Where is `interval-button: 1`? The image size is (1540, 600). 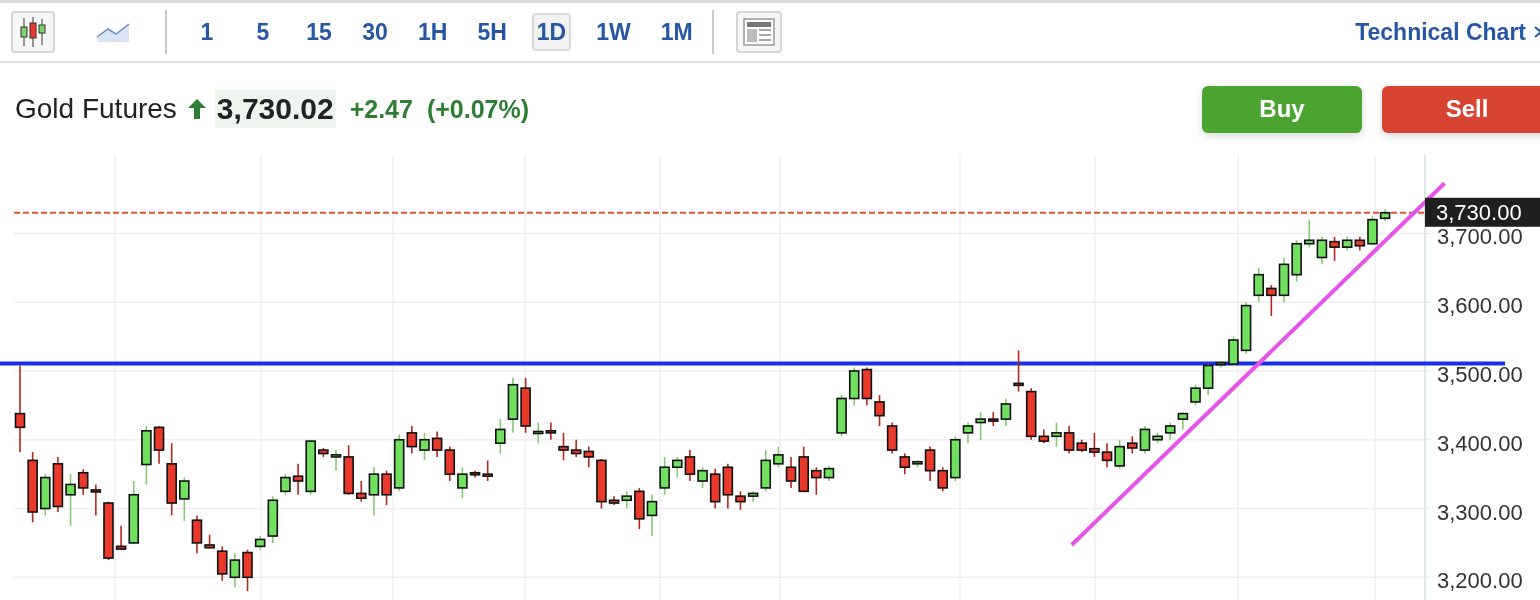
interval-button: 1 is located at coordinates (207, 32).